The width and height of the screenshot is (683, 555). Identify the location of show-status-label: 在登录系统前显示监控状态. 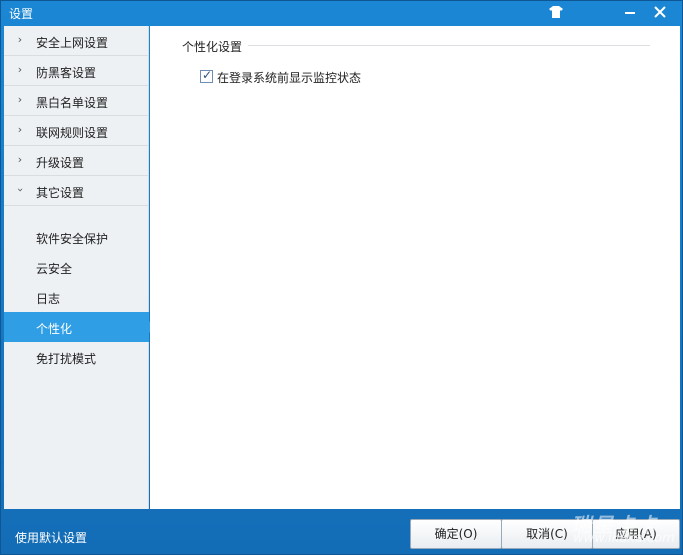
(289, 77).